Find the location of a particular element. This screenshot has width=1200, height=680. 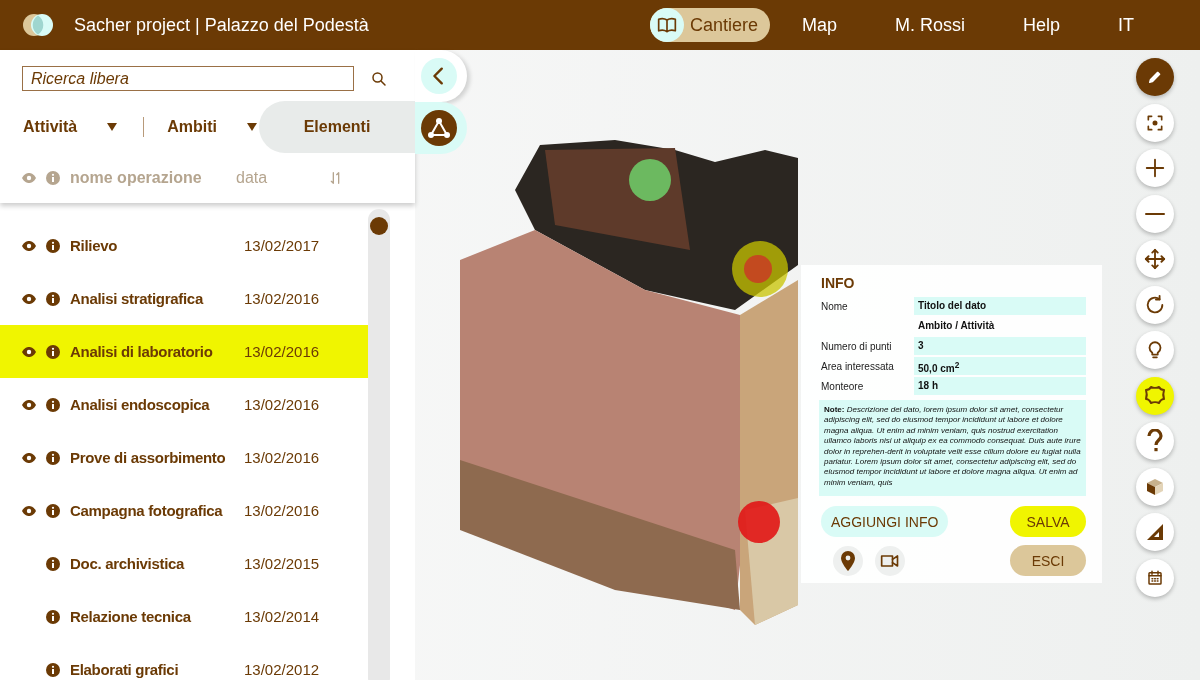

location-button is located at coordinates (848, 560).